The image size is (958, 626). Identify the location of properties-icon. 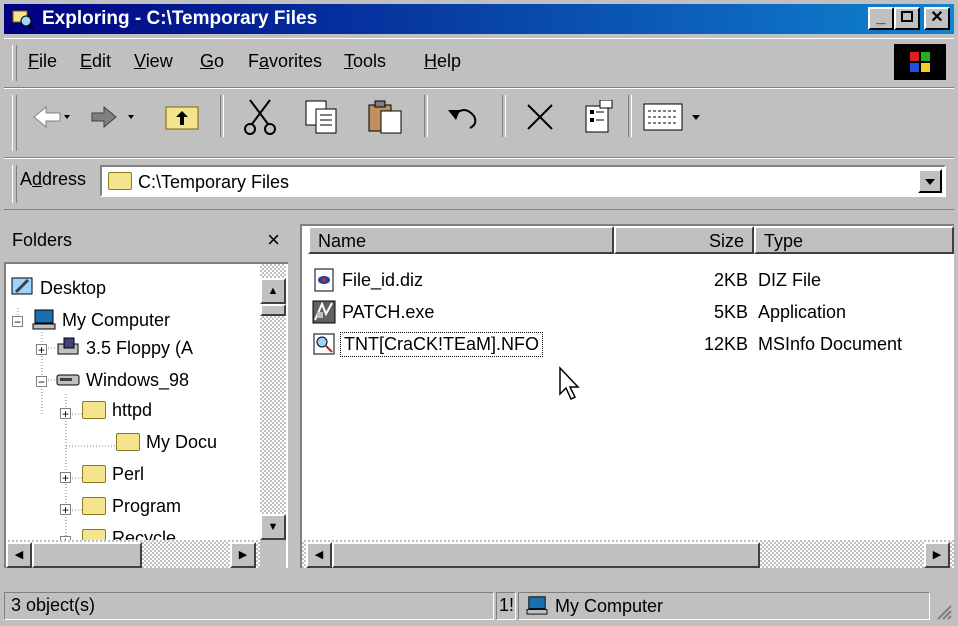
(599, 116).